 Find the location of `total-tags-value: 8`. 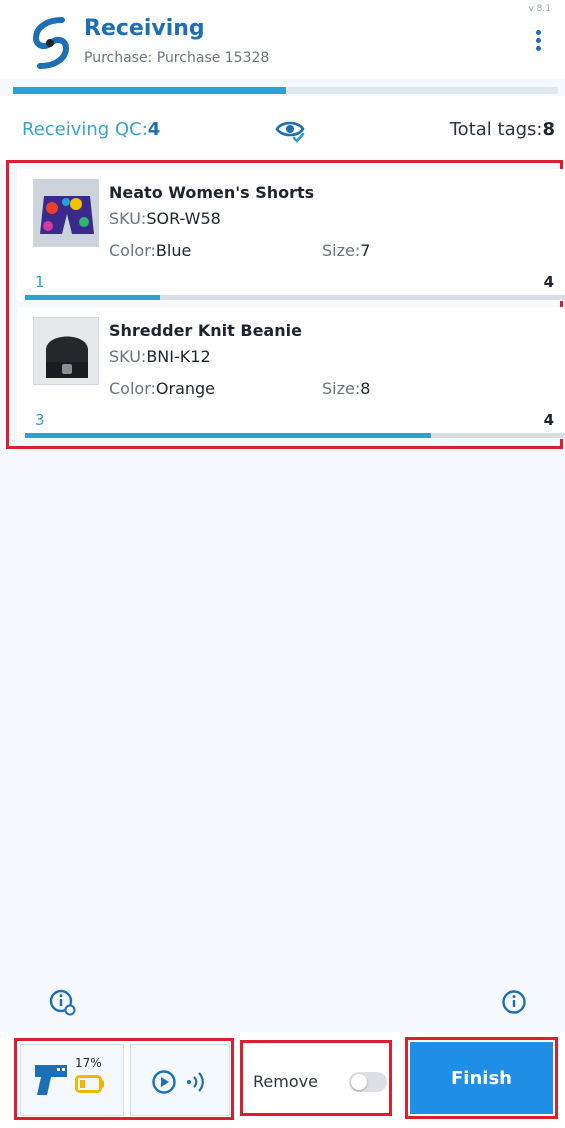

total-tags-value: 8 is located at coordinates (548, 129).